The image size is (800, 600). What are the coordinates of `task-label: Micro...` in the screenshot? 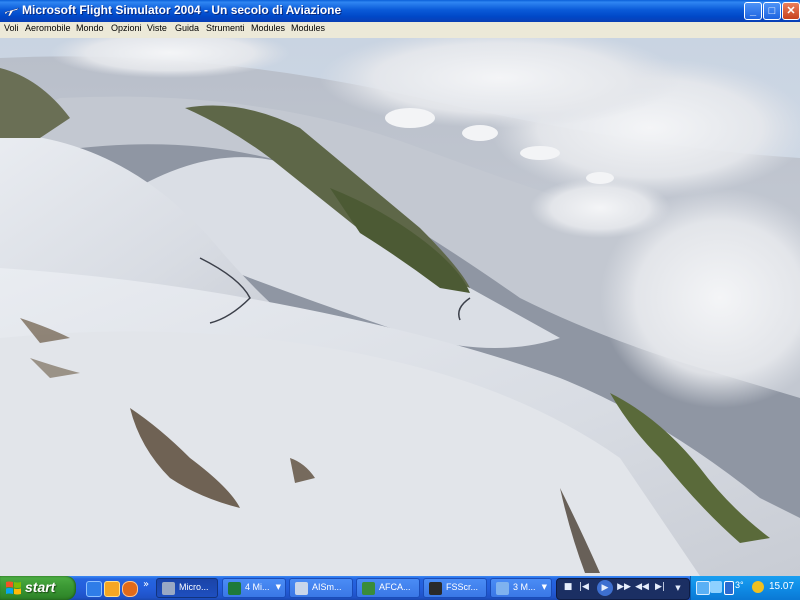 It's located at (194, 587).